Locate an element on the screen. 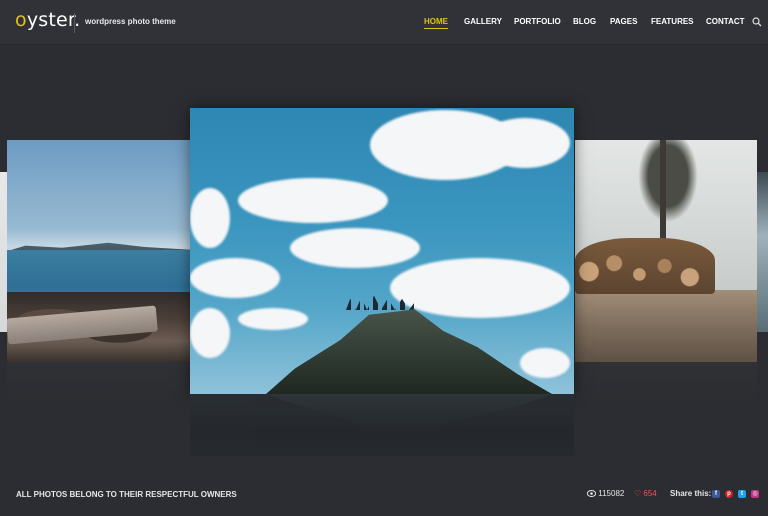  heart-icon: ♡ is located at coordinates (638, 493).